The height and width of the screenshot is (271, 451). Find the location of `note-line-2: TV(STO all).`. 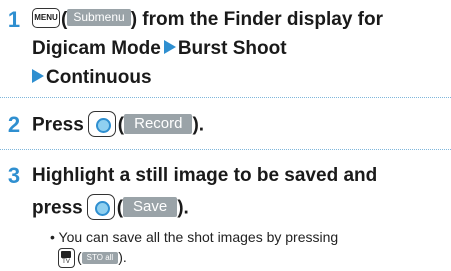

note-line-2: TV(STO all). is located at coordinates (92, 258).